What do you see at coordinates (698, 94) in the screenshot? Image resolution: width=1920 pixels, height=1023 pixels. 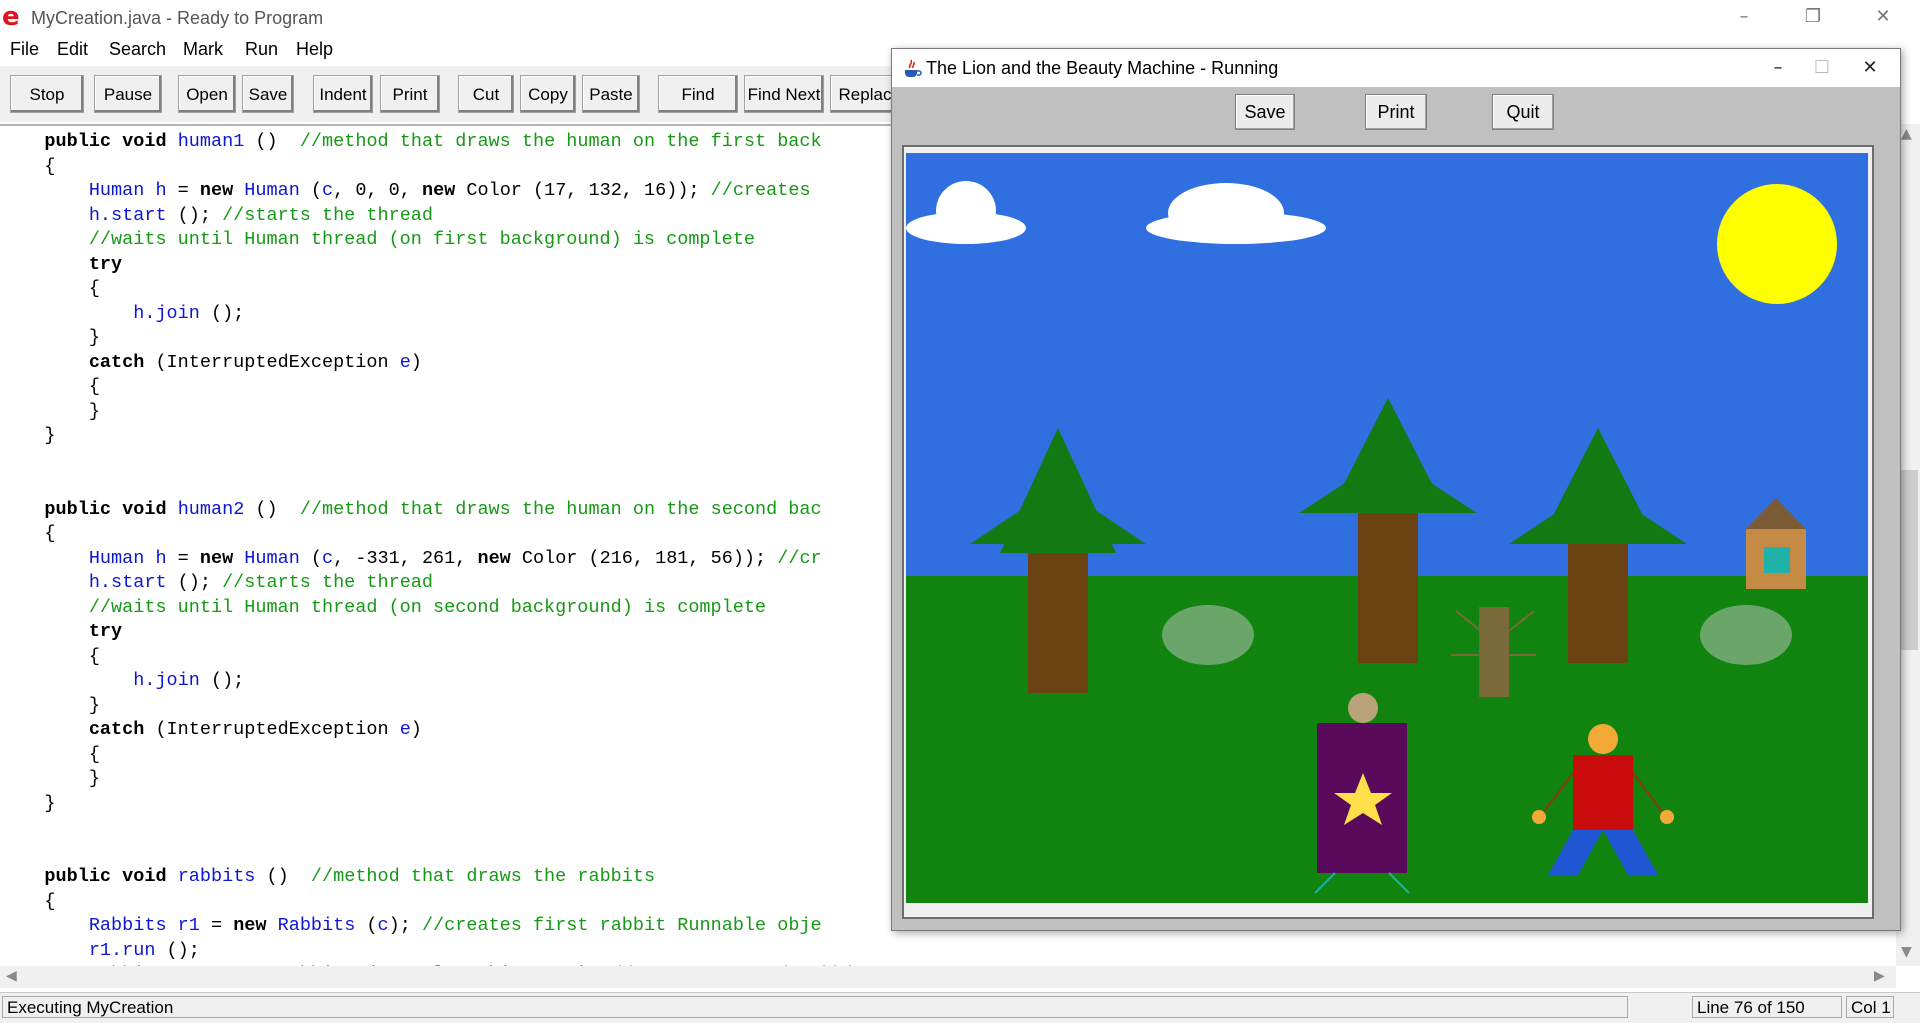 I see `find-button: Find` at bounding box center [698, 94].